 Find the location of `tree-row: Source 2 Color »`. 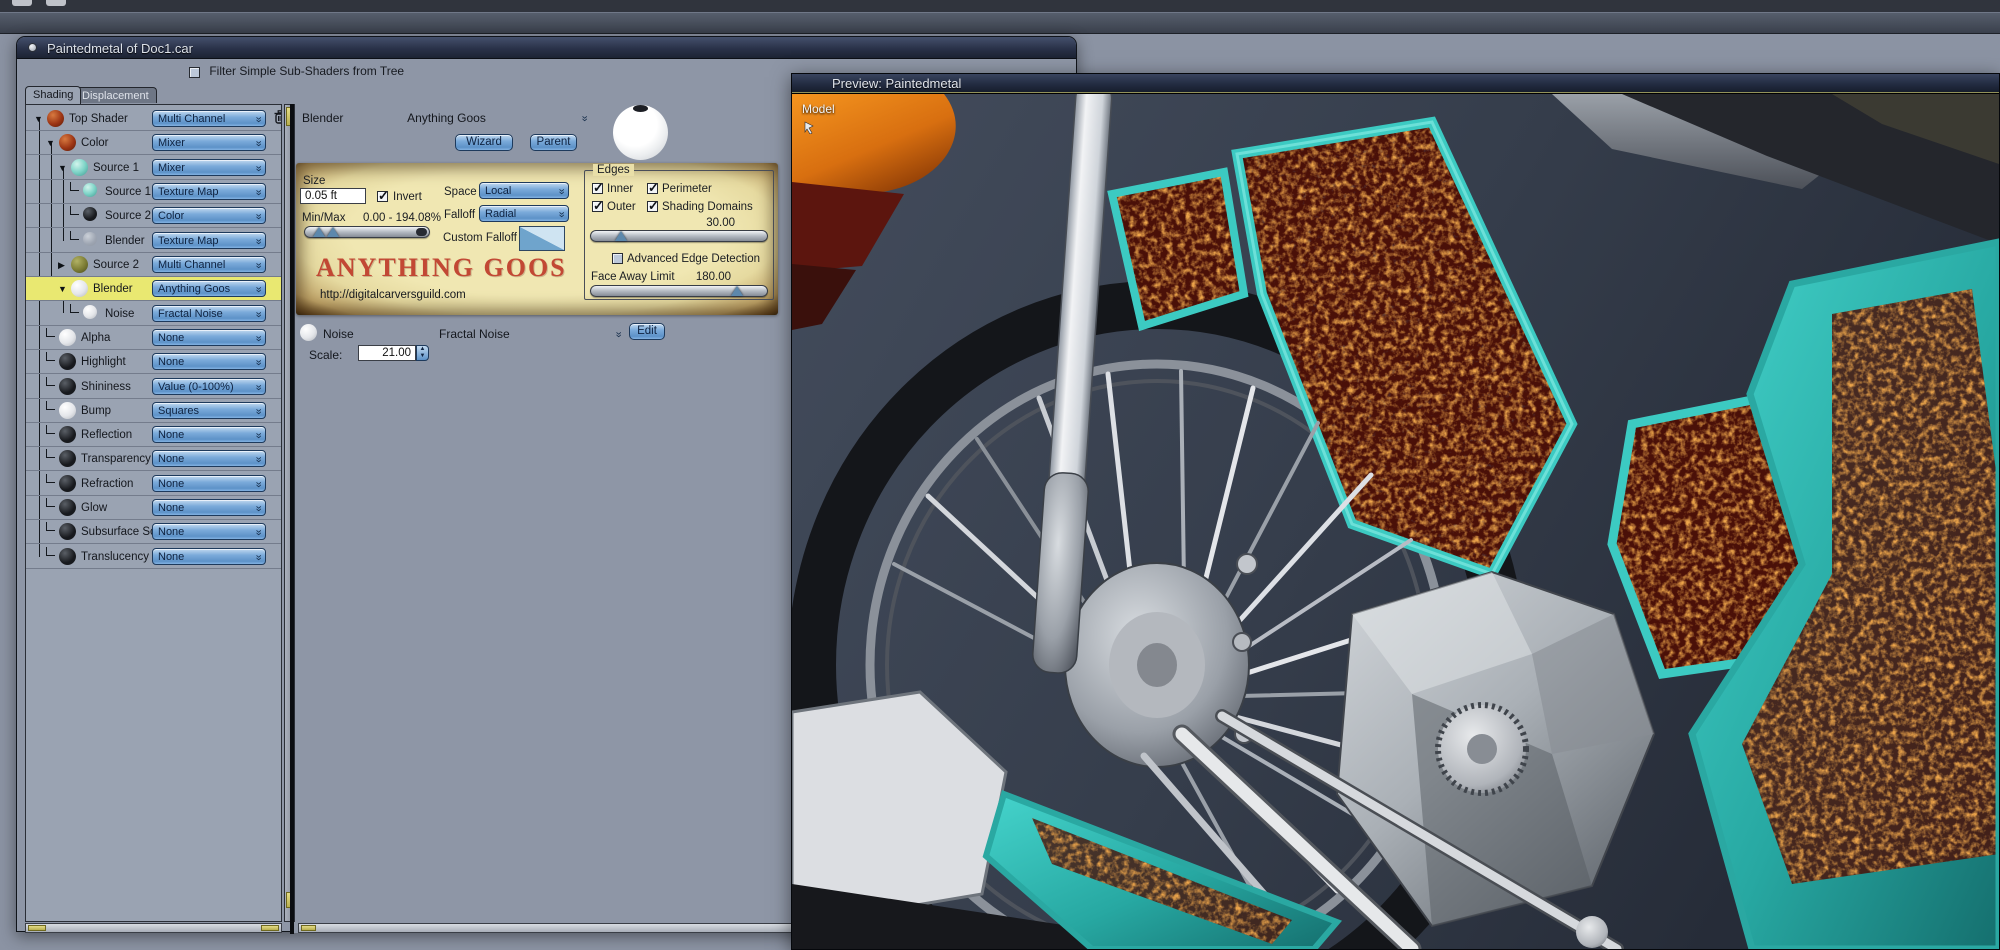

tree-row: Source 2 Color » is located at coordinates (153, 216).